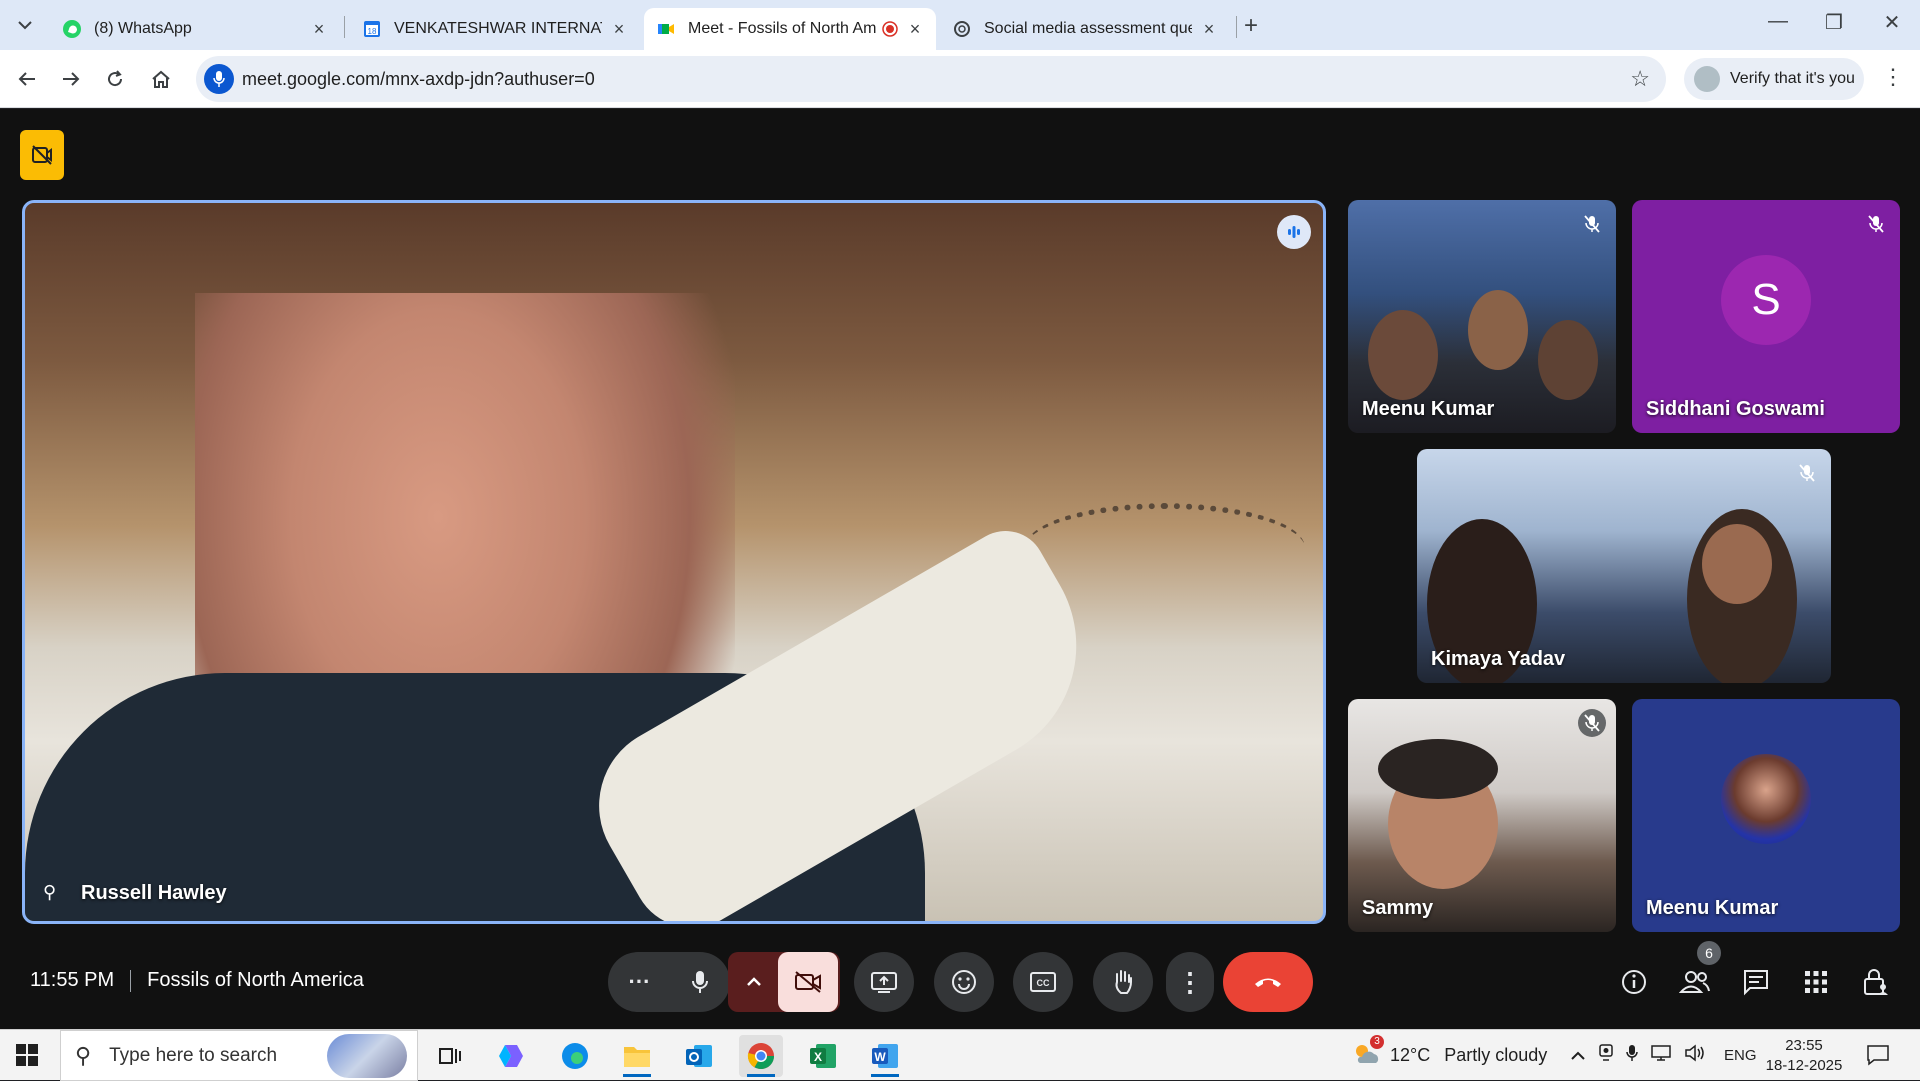 The image size is (1920, 1081). Describe the element at coordinates (1766, 798) in the screenshot. I see `avatar` at that location.